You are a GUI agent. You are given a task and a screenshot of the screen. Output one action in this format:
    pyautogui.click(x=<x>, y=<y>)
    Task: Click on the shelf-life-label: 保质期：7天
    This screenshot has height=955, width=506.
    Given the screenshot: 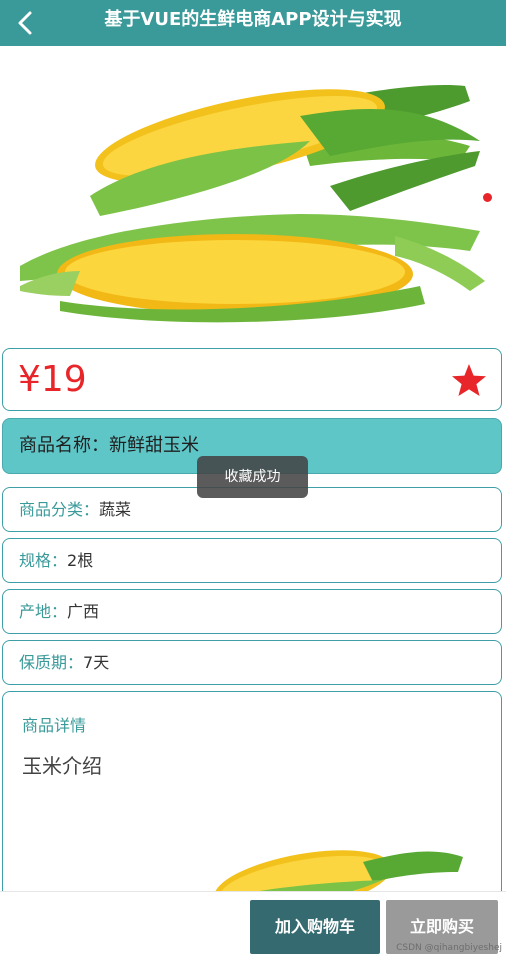 What is the action you would take?
    pyautogui.click(x=64, y=663)
    